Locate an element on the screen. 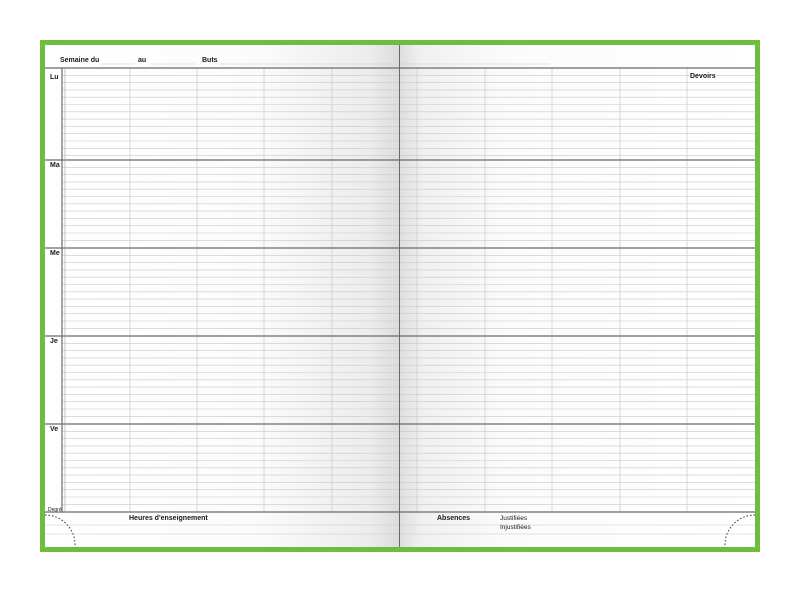 The height and width of the screenshot is (592, 800). notebook-spine is located at coordinates (399, 296).